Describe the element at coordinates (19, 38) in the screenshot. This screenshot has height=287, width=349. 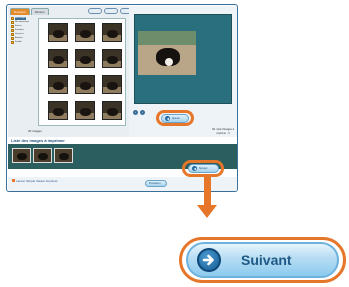
I see `tree-item-label: Animaux` at that location.